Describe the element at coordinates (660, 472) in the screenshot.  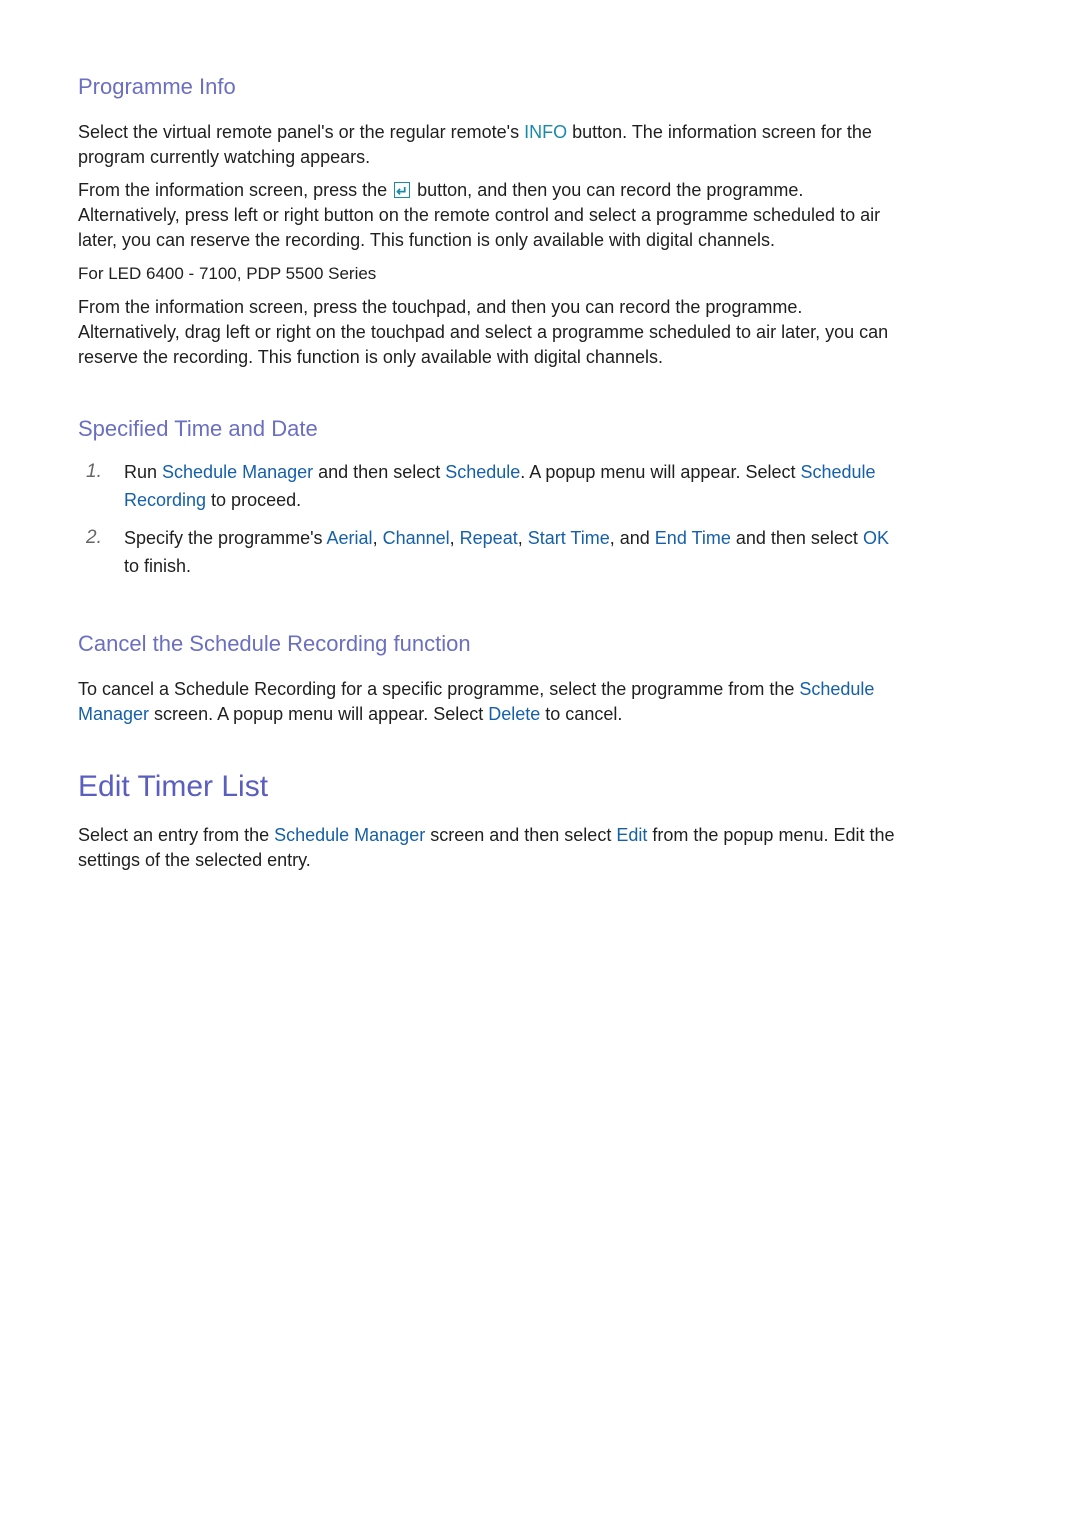
I see `text: . A popup menu will appear. Select` at that location.